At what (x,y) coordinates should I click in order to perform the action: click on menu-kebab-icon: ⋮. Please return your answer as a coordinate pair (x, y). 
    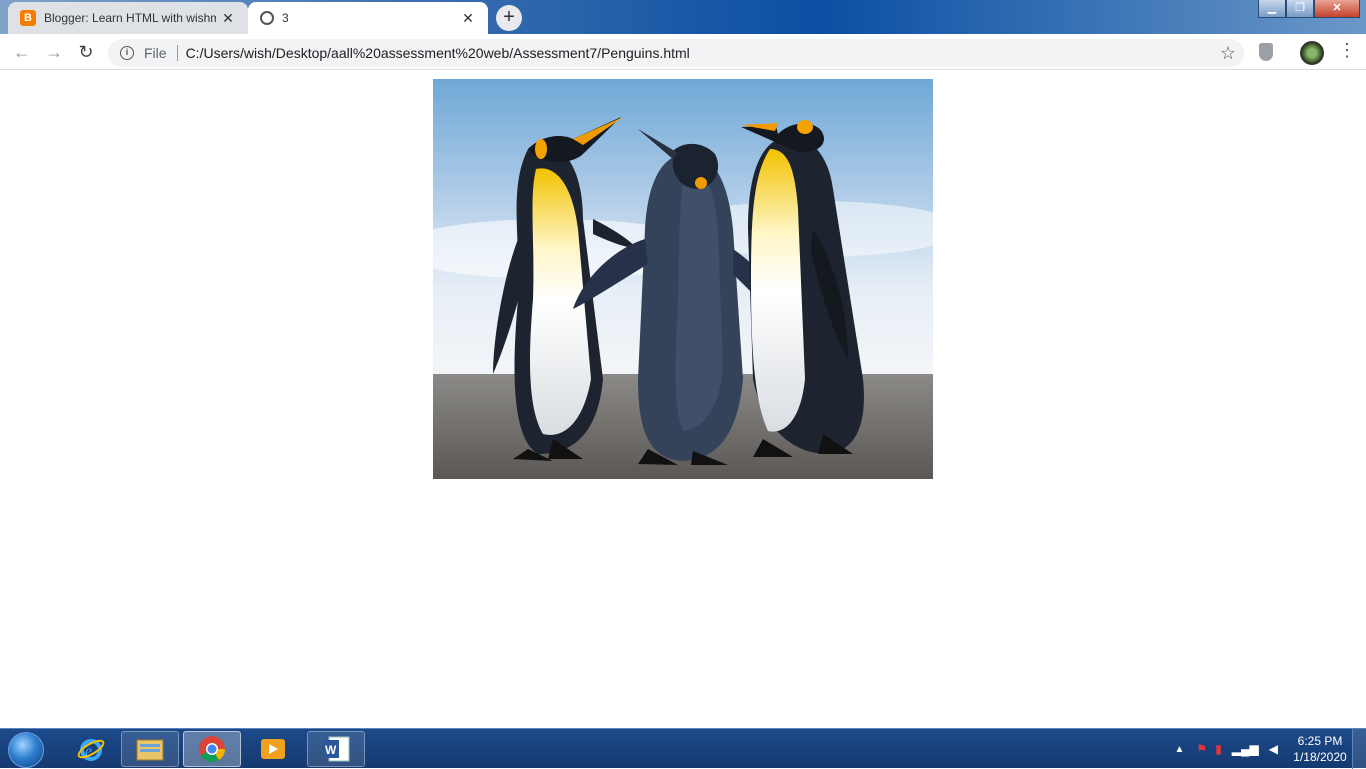
    Looking at the image, I should click on (1347, 50).